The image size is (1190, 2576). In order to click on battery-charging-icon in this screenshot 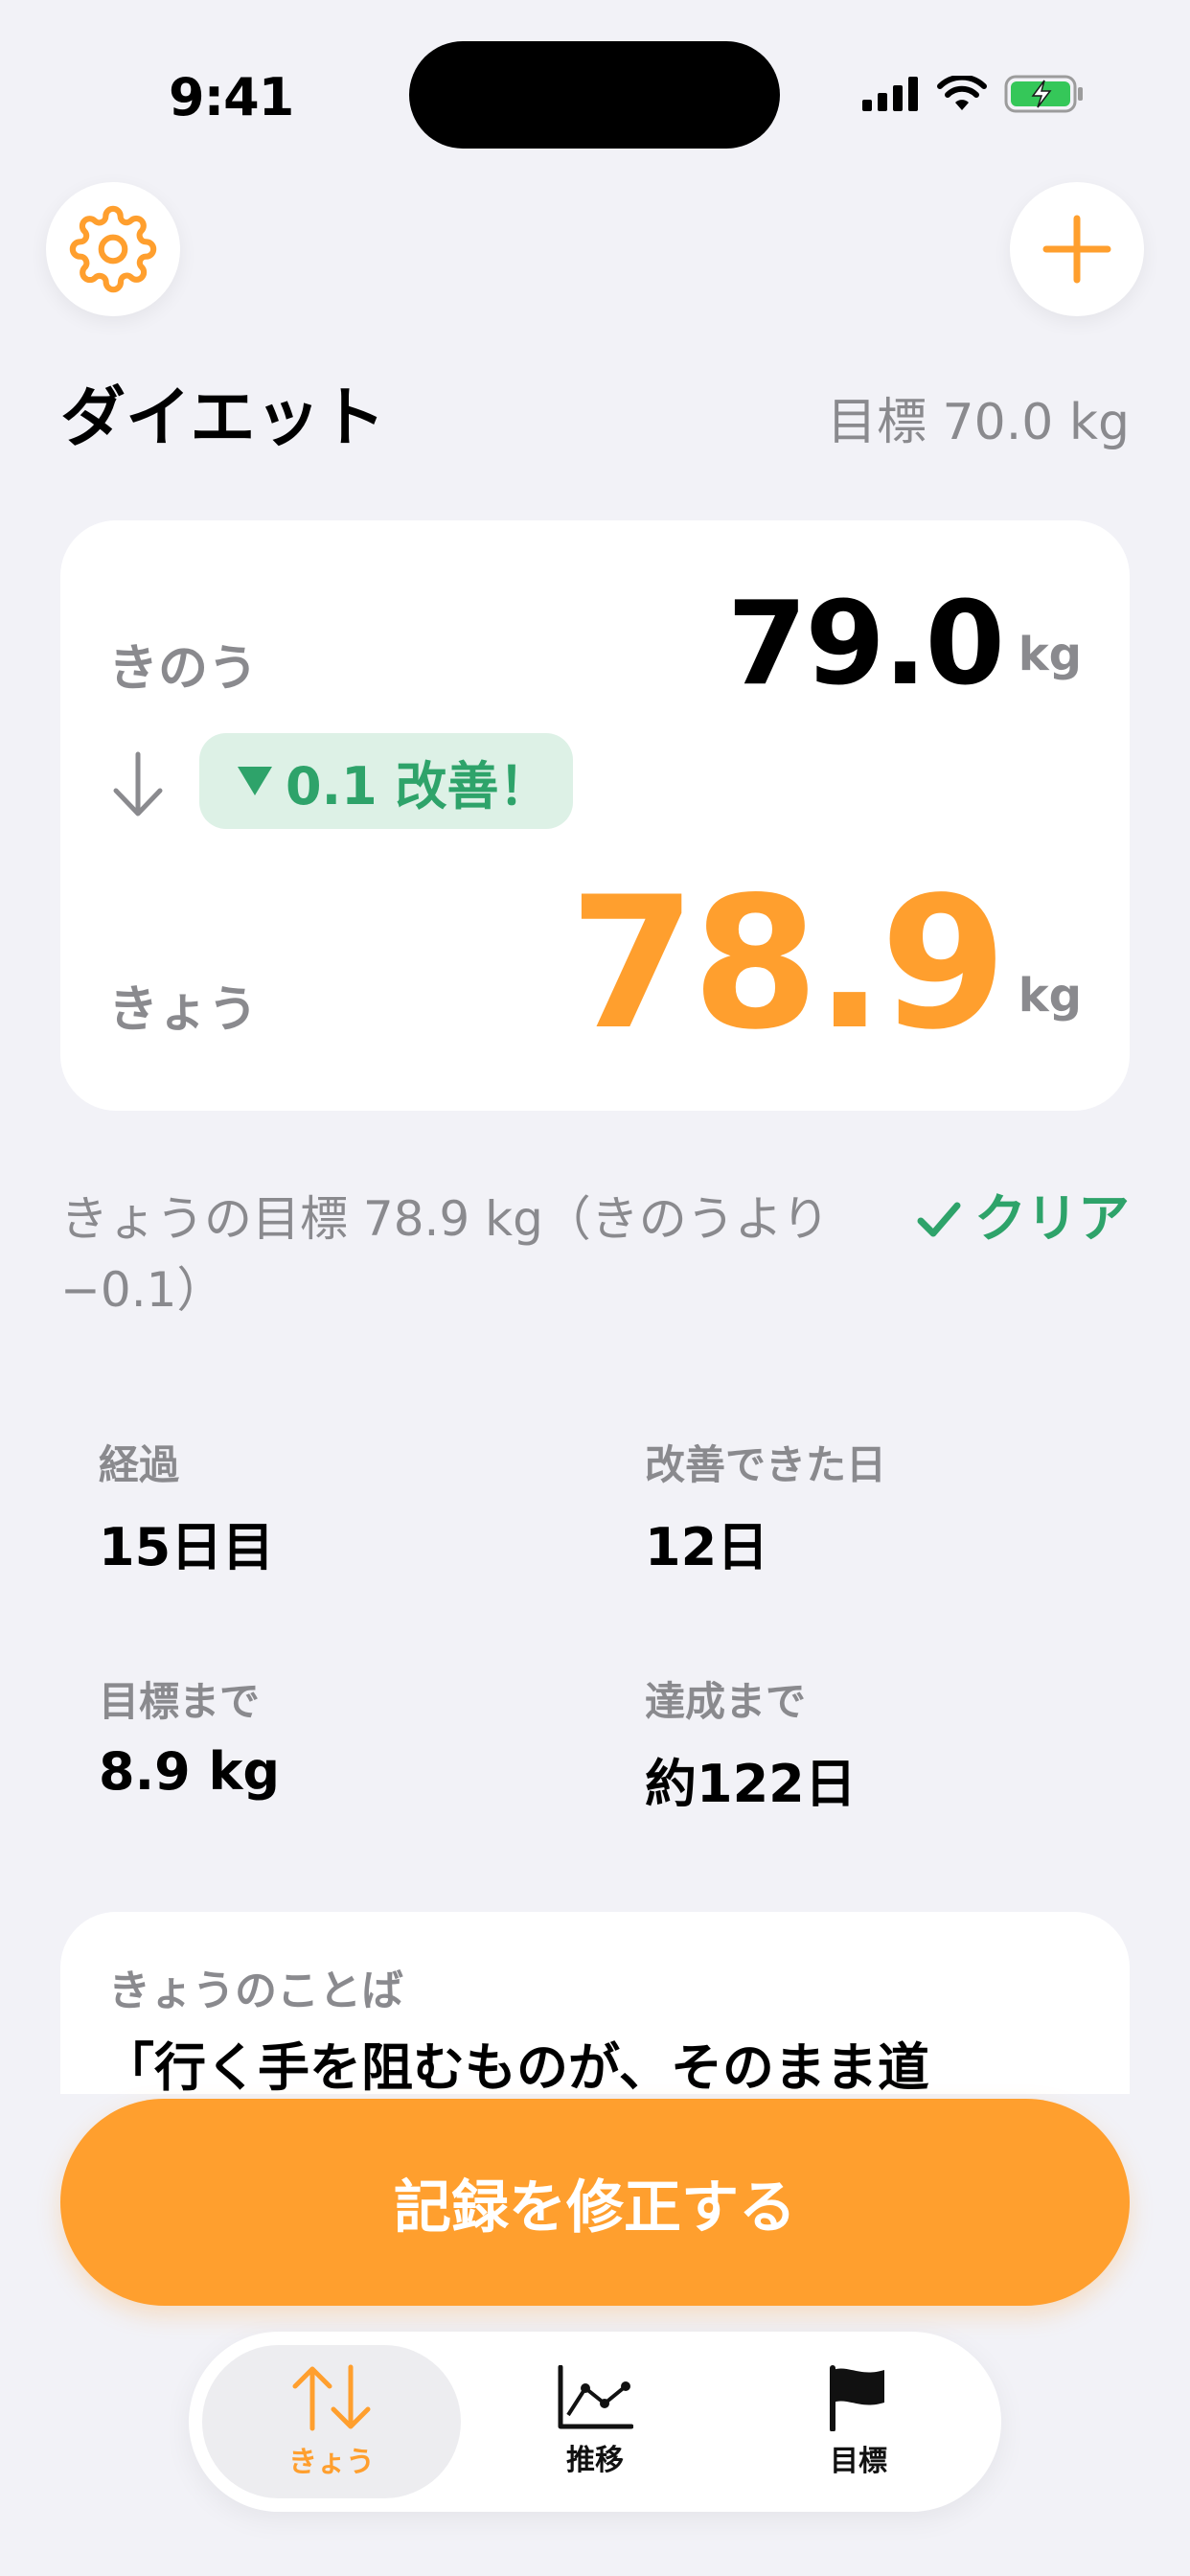, I will do `click(1043, 94)`.